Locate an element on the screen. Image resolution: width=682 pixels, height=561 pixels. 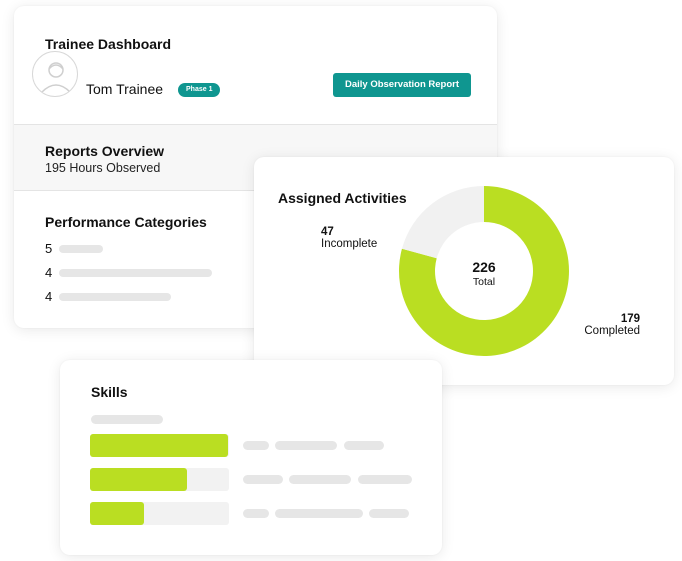
donut-slice-incomplete is located at coordinates (442, 222).